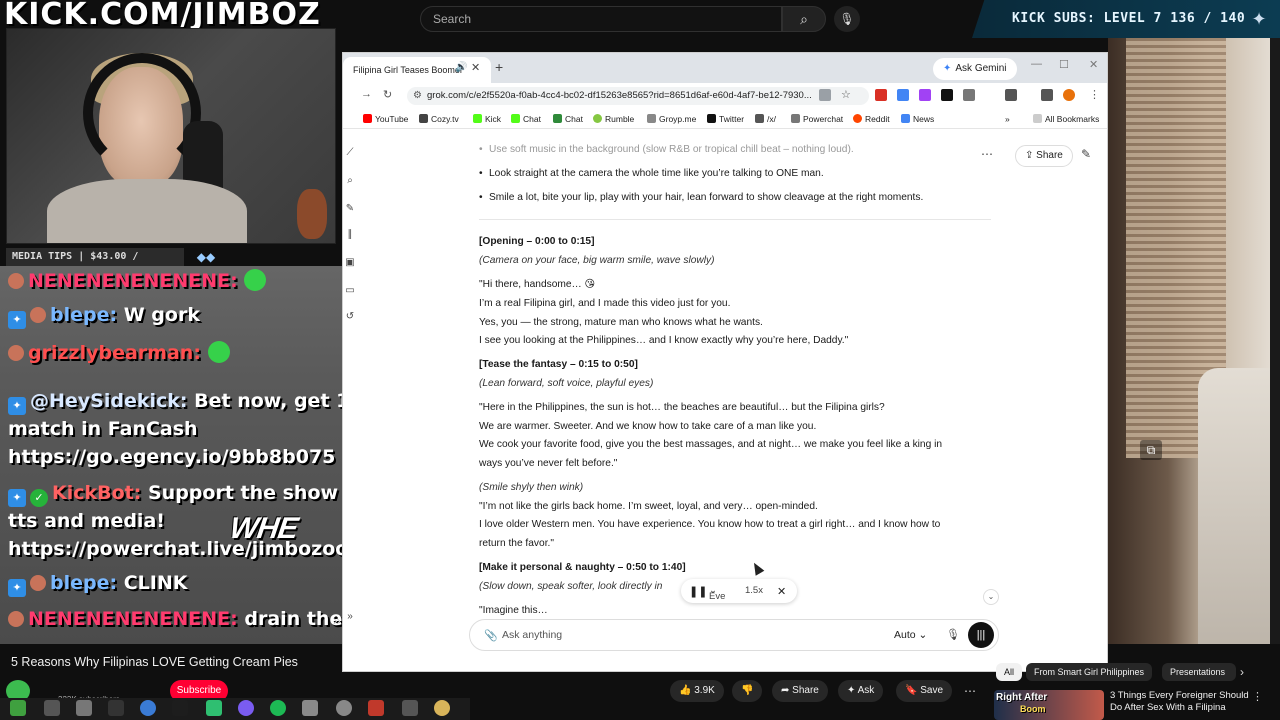 This screenshot has height=720, width=1280. I want to click on bookmark-powerchat: Powerchat, so click(817, 119).